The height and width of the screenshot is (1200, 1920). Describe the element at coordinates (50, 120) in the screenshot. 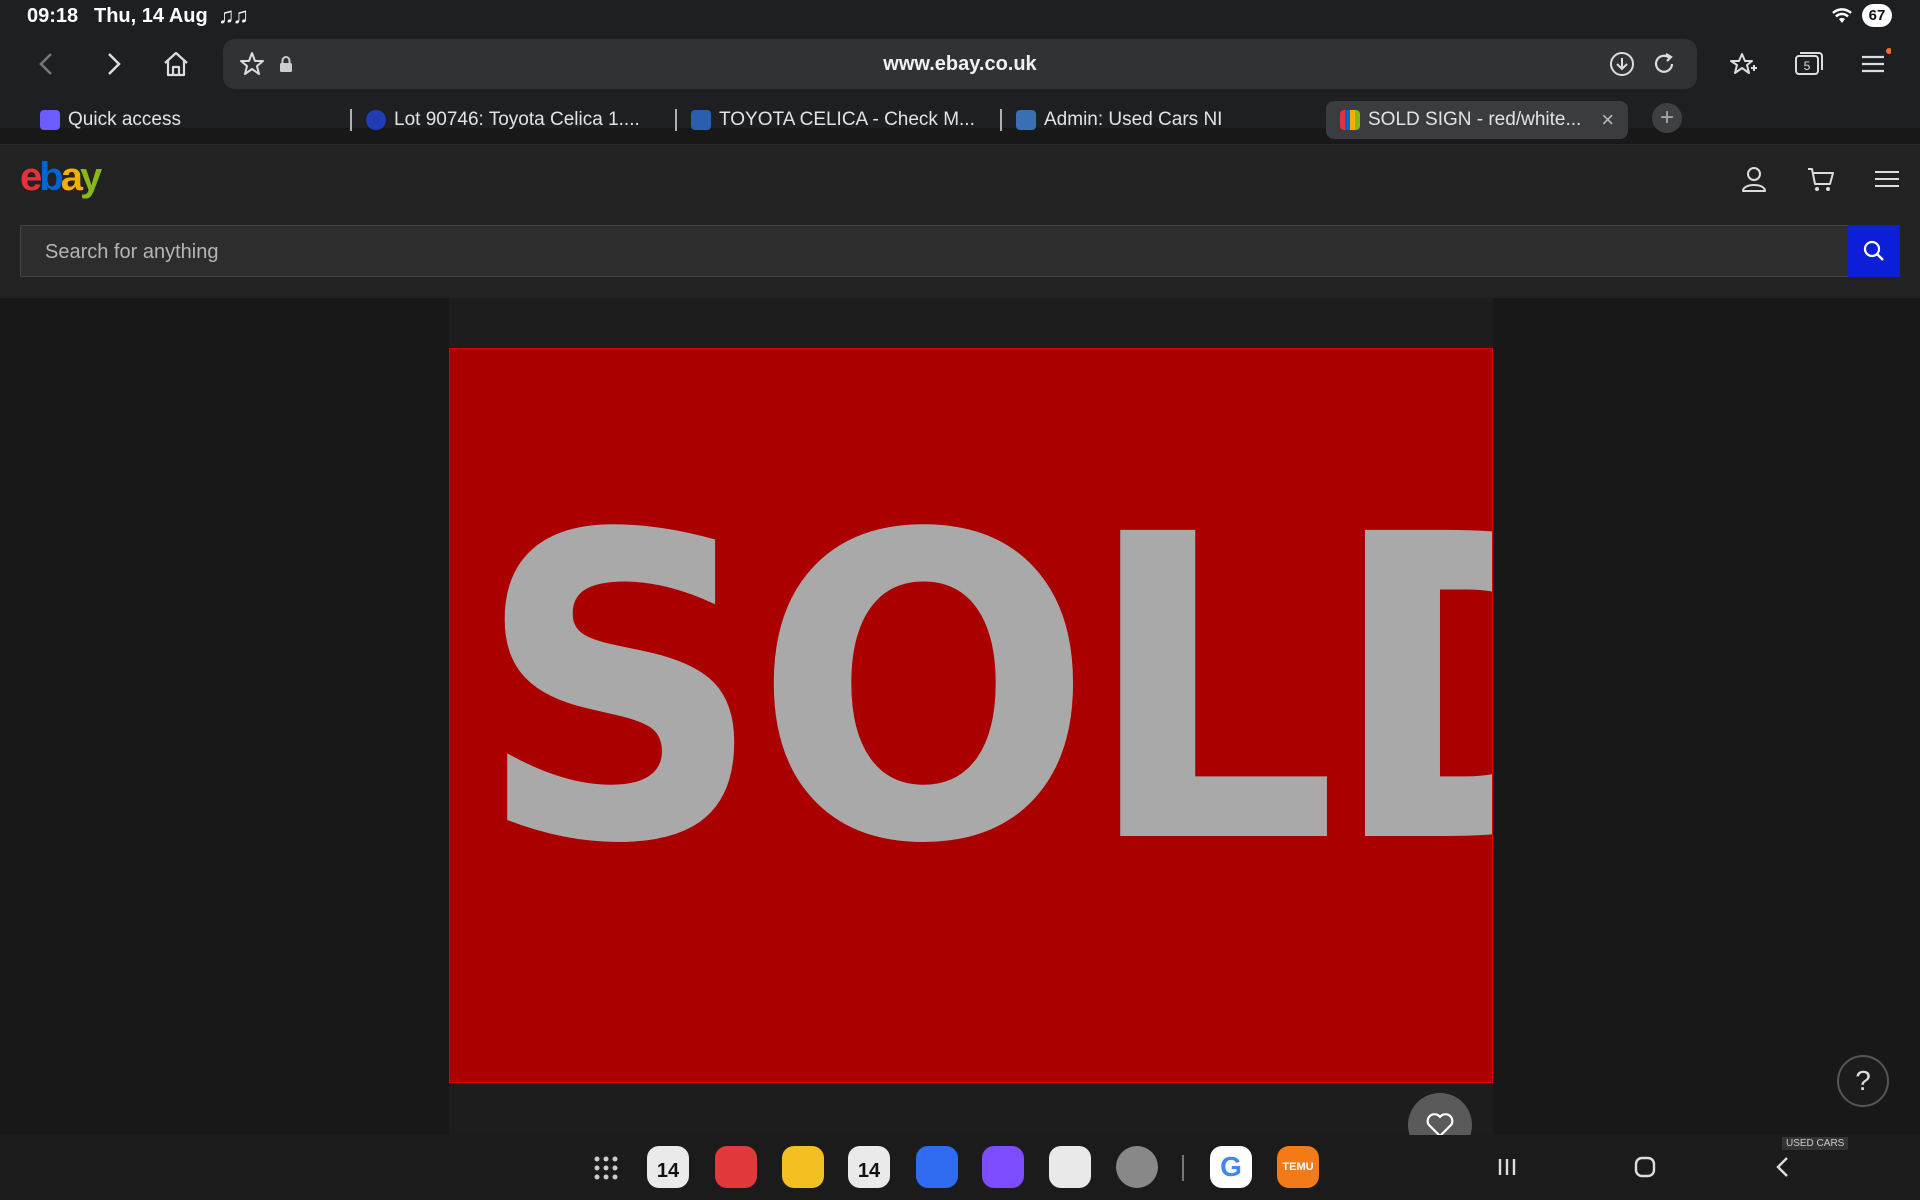

I see `quick-access-icon` at that location.